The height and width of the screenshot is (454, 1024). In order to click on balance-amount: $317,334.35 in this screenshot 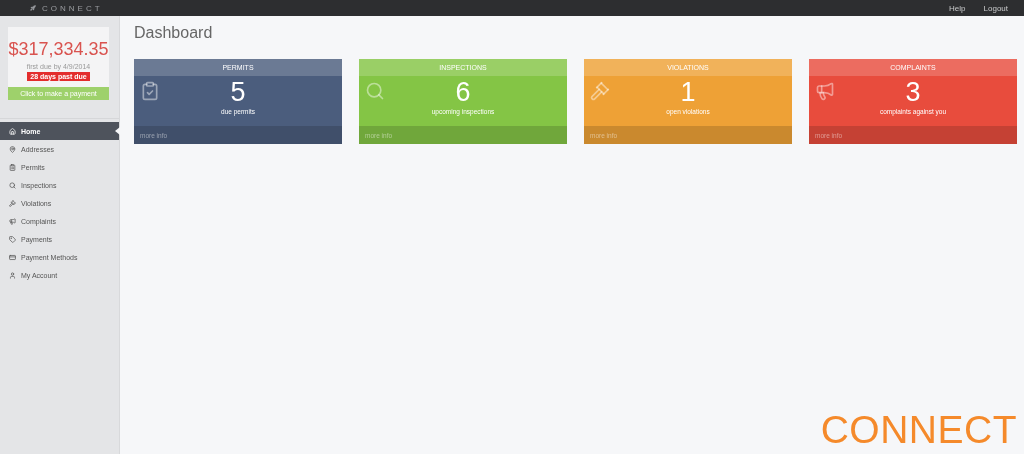, I will do `click(58, 49)`.